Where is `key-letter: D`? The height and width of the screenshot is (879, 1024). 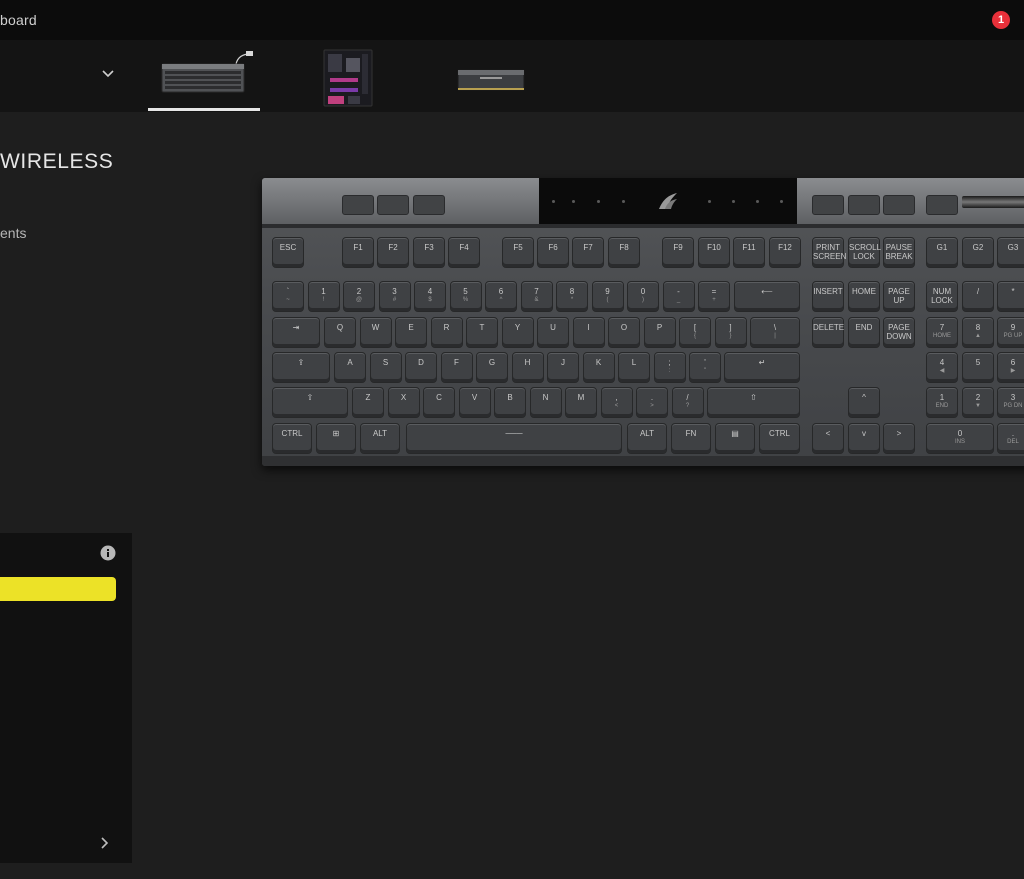
key-letter: D is located at coordinates (421, 367).